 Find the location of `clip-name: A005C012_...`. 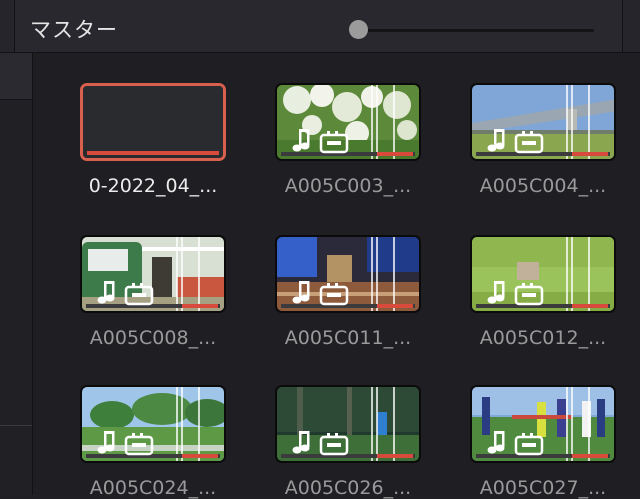

clip-name: A005C012_... is located at coordinates (543, 338).